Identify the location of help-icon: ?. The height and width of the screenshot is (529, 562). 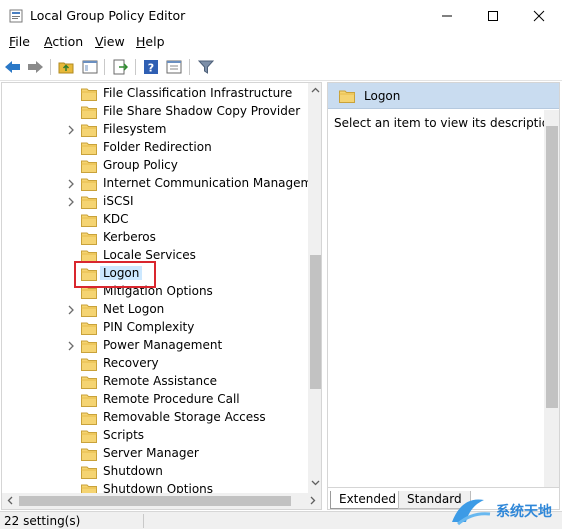
(151, 67).